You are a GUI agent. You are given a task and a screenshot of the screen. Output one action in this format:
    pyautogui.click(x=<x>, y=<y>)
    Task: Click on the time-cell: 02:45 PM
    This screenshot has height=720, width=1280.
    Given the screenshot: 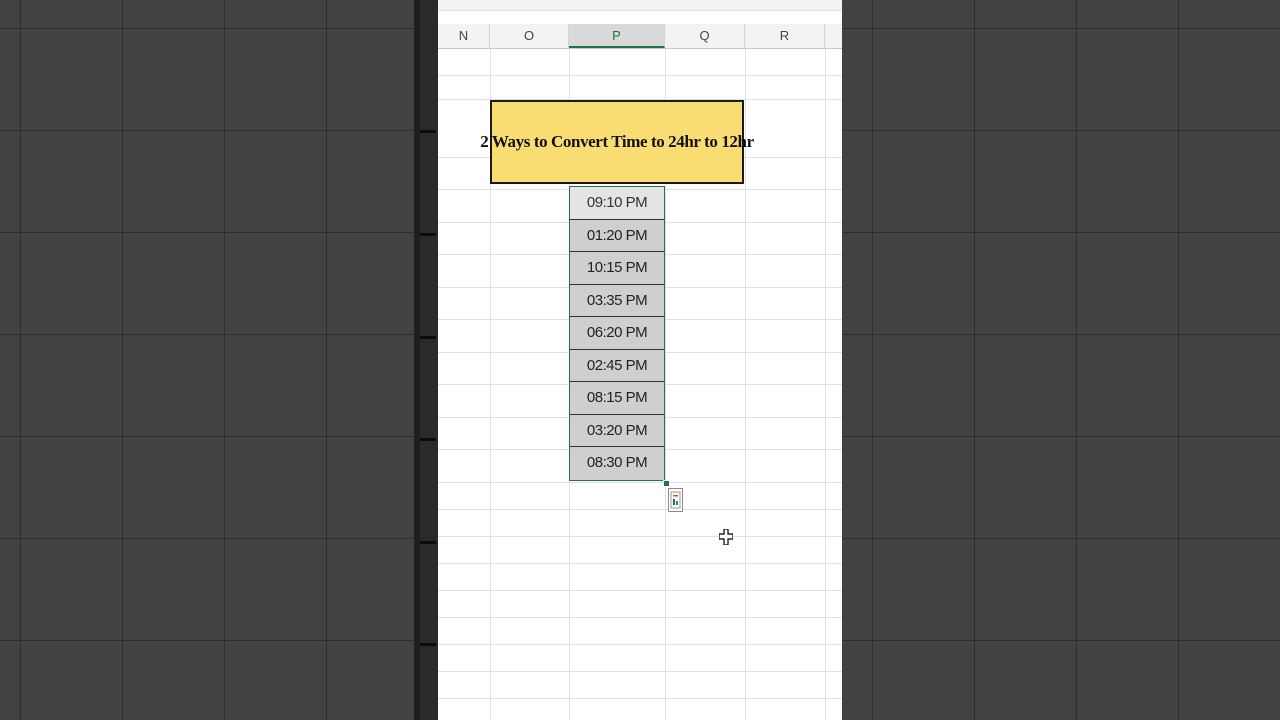 What is the action you would take?
    pyautogui.click(x=617, y=365)
    